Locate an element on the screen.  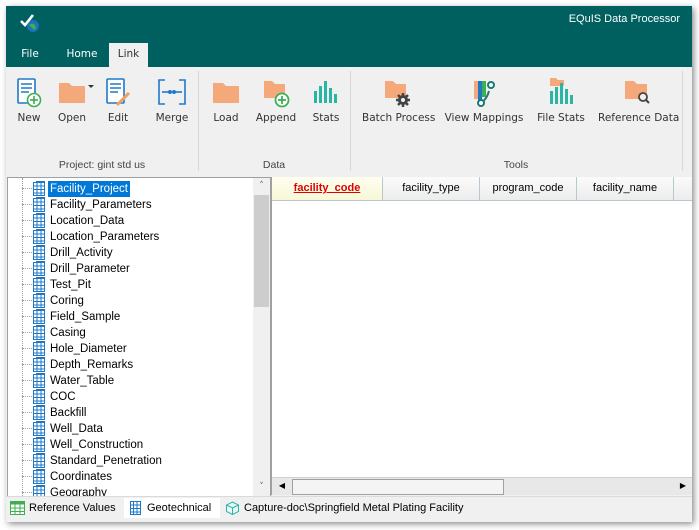
file-stats-button: File Stats is located at coordinates (561, 103).